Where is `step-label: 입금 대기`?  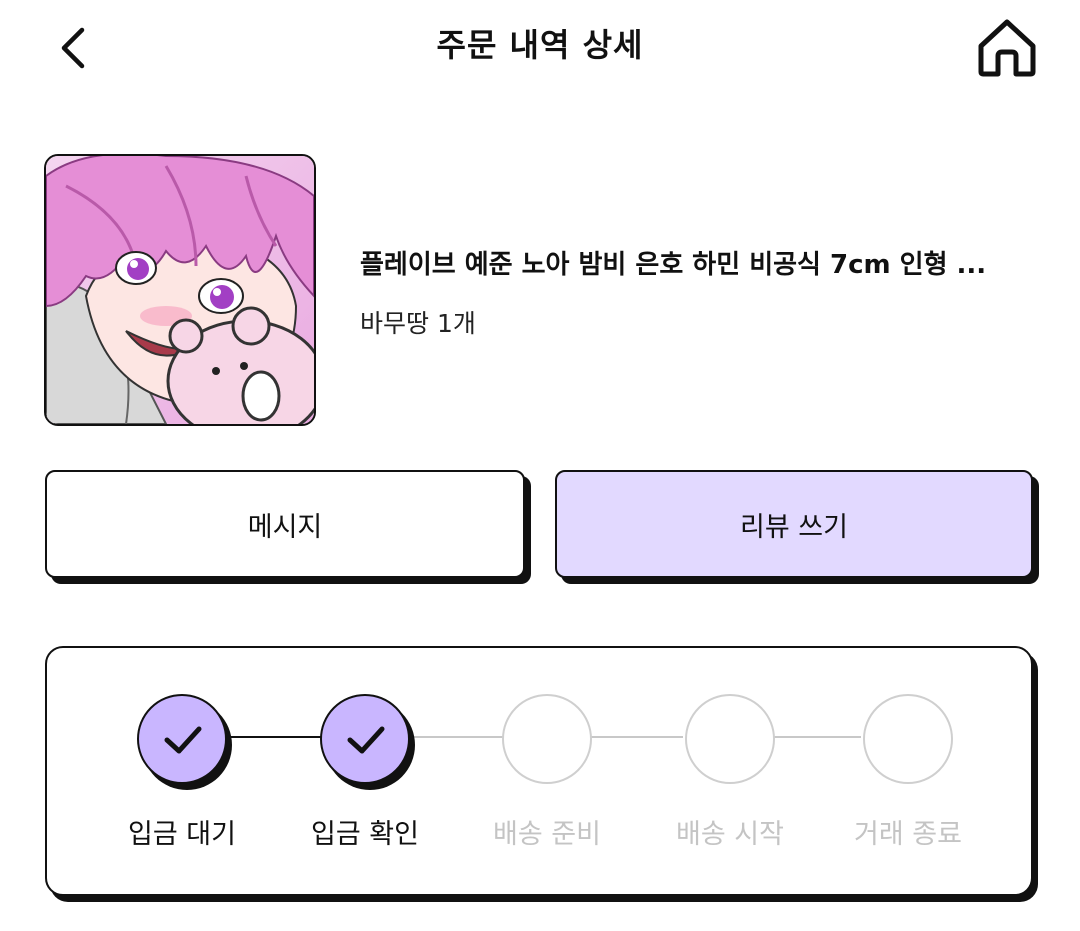 step-label: 입금 대기 is located at coordinates (182, 834).